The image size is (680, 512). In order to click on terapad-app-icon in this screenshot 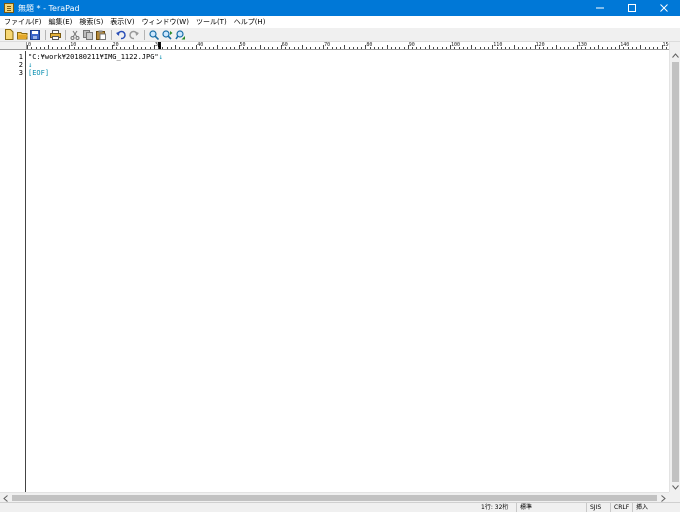, I will do `click(9, 8)`.